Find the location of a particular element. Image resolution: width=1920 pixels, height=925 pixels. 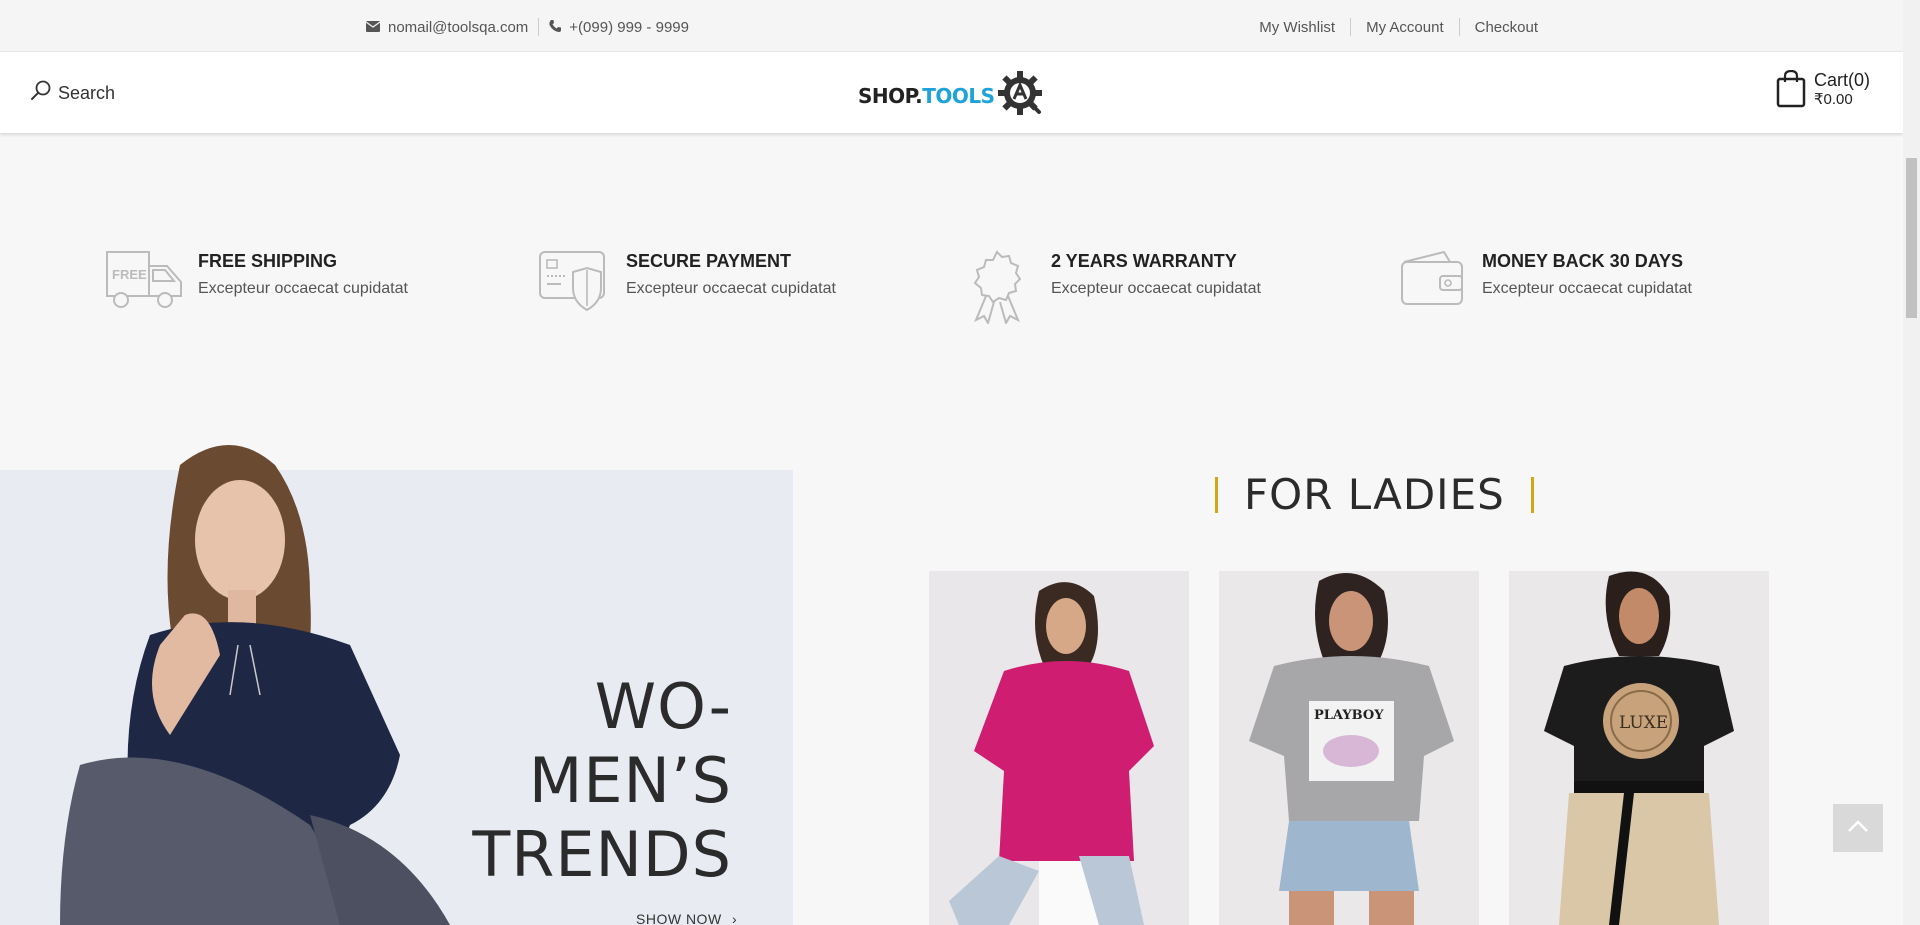

logo-shop-text: SHOP. is located at coordinates (890, 95).